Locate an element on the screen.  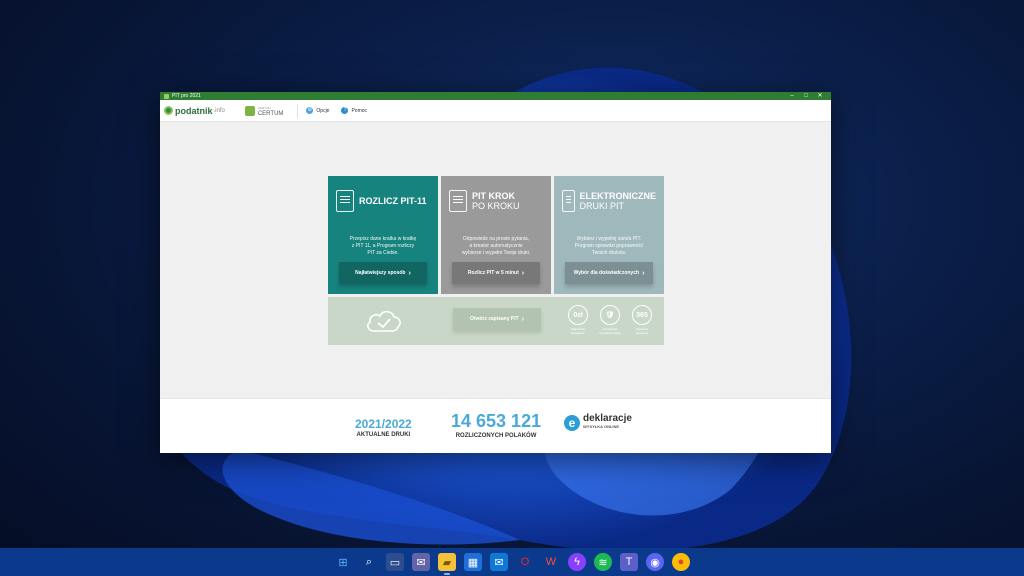
podatnik-logo: podatnik .info is located at coordinates (194, 111).